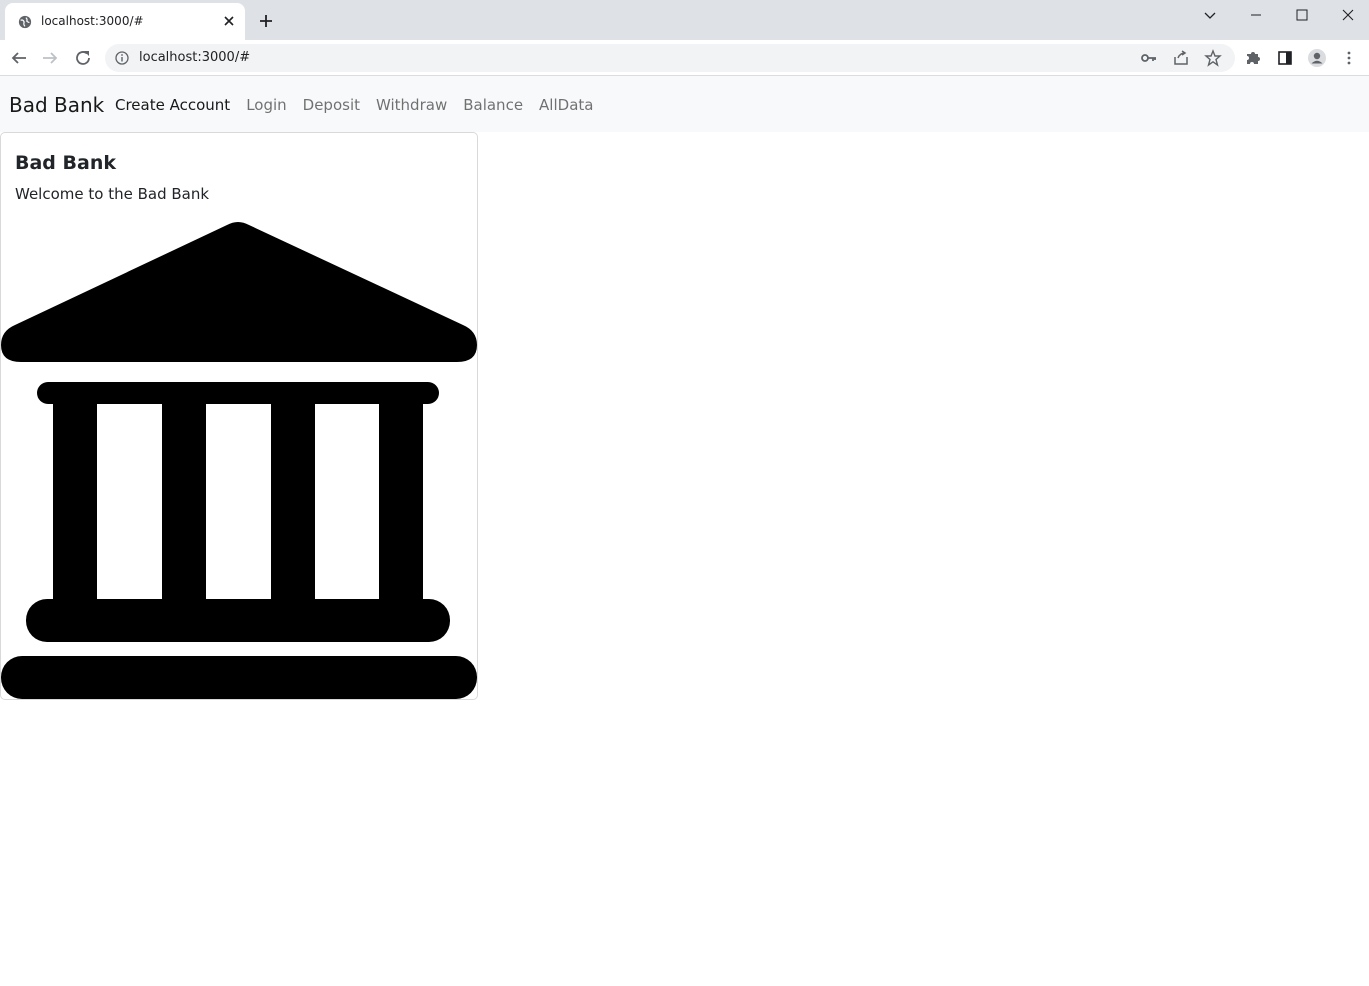 This screenshot has height=986, width=1369. I want to click on nav-link-withdraw: Withdraw, so click(411, 105).